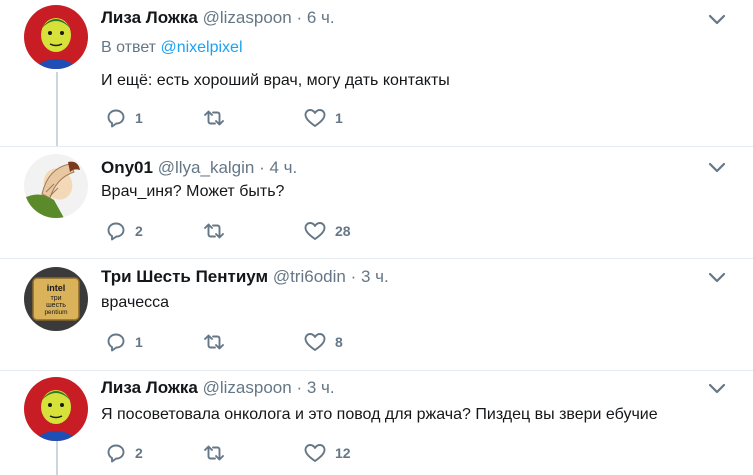 Image resolution: width=753 pixels, height=475 pixels. Describe the element at coordinates (327, 453) in the screenshot. I see `like-button: 12` at that location.